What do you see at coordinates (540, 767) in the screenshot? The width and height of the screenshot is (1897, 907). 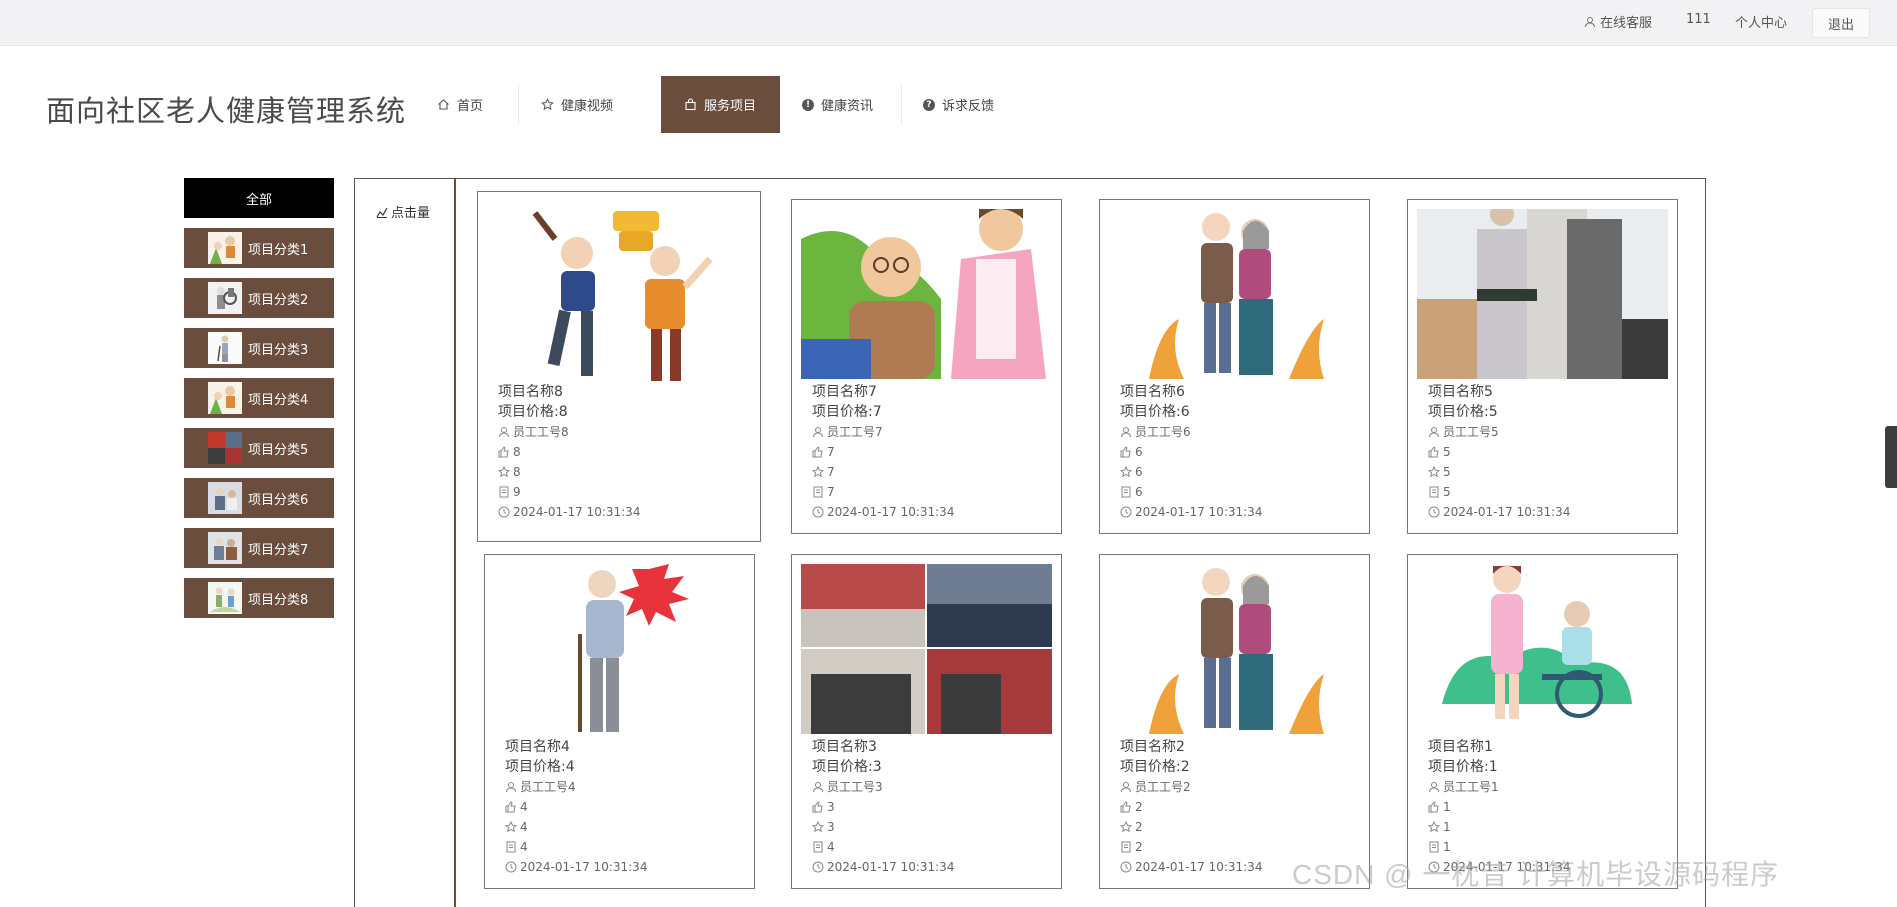 I see `item-price: 项目价格:4` at bounding box center [540, 767].